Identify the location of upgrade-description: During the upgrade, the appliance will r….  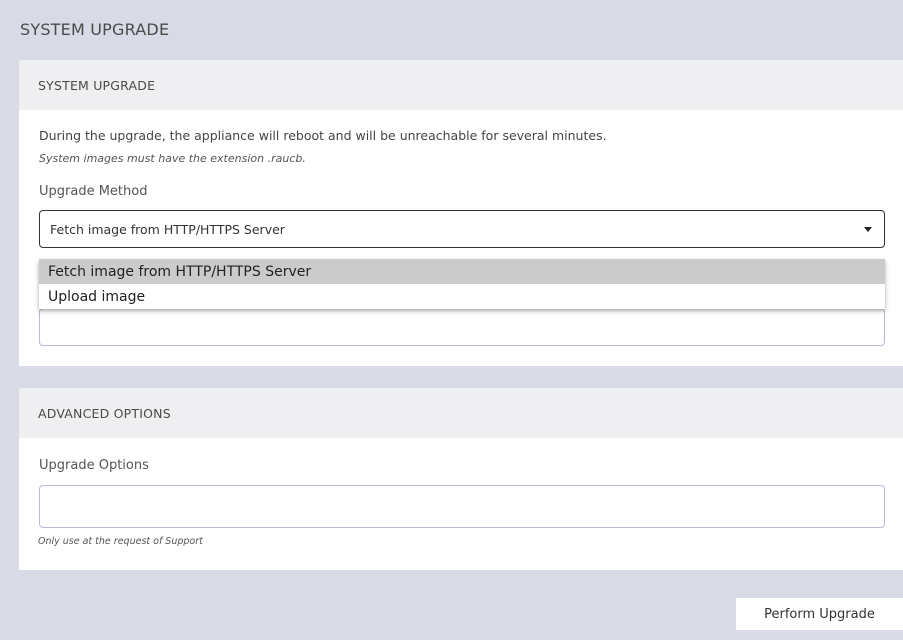
(323, 135).